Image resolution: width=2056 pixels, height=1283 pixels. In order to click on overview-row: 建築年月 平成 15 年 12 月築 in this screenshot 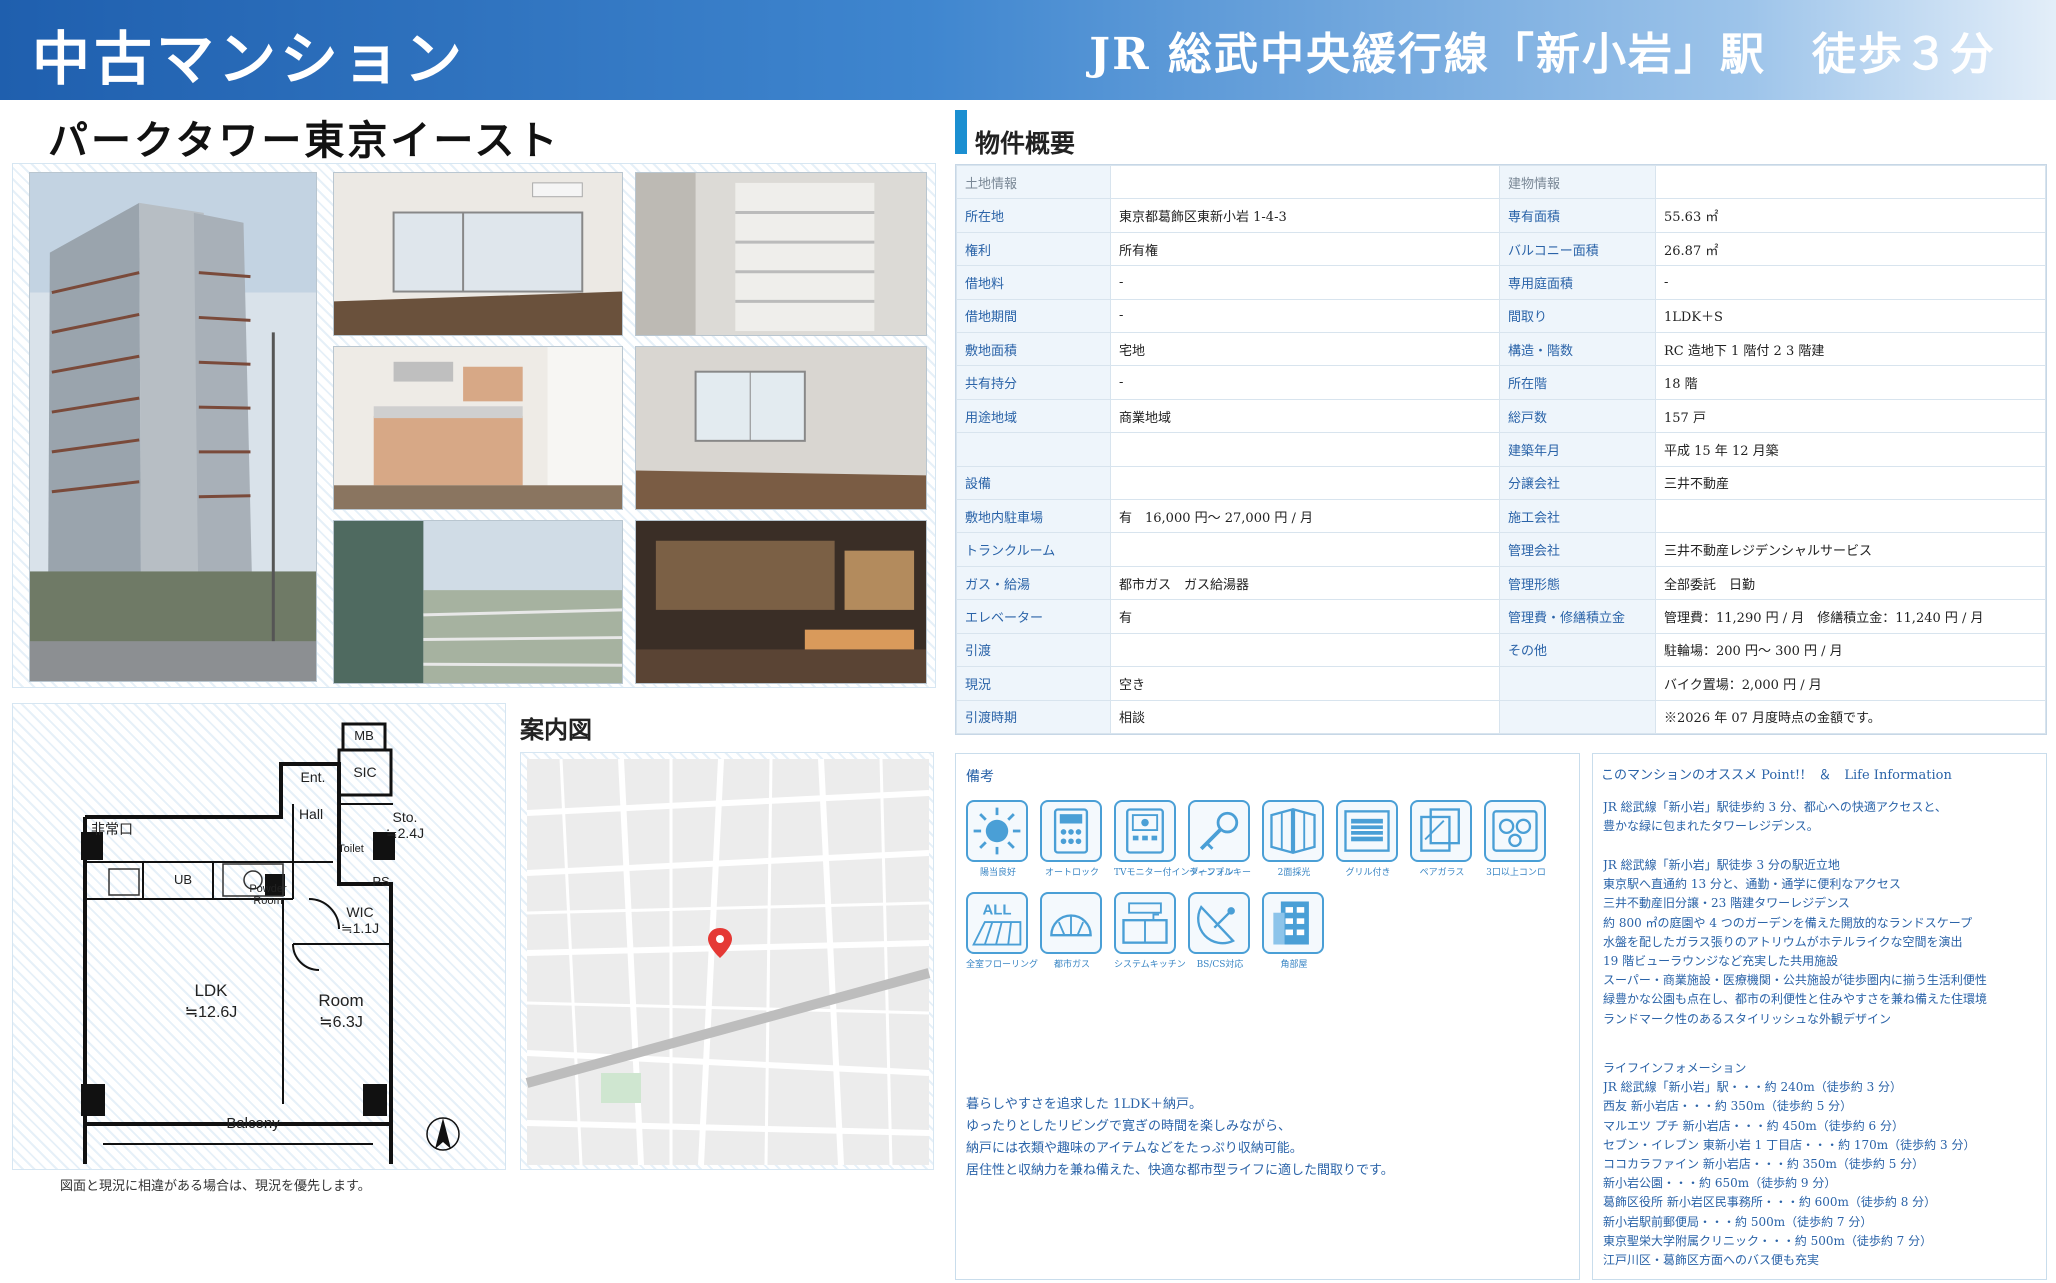, I will do `click(1501, 449)`.